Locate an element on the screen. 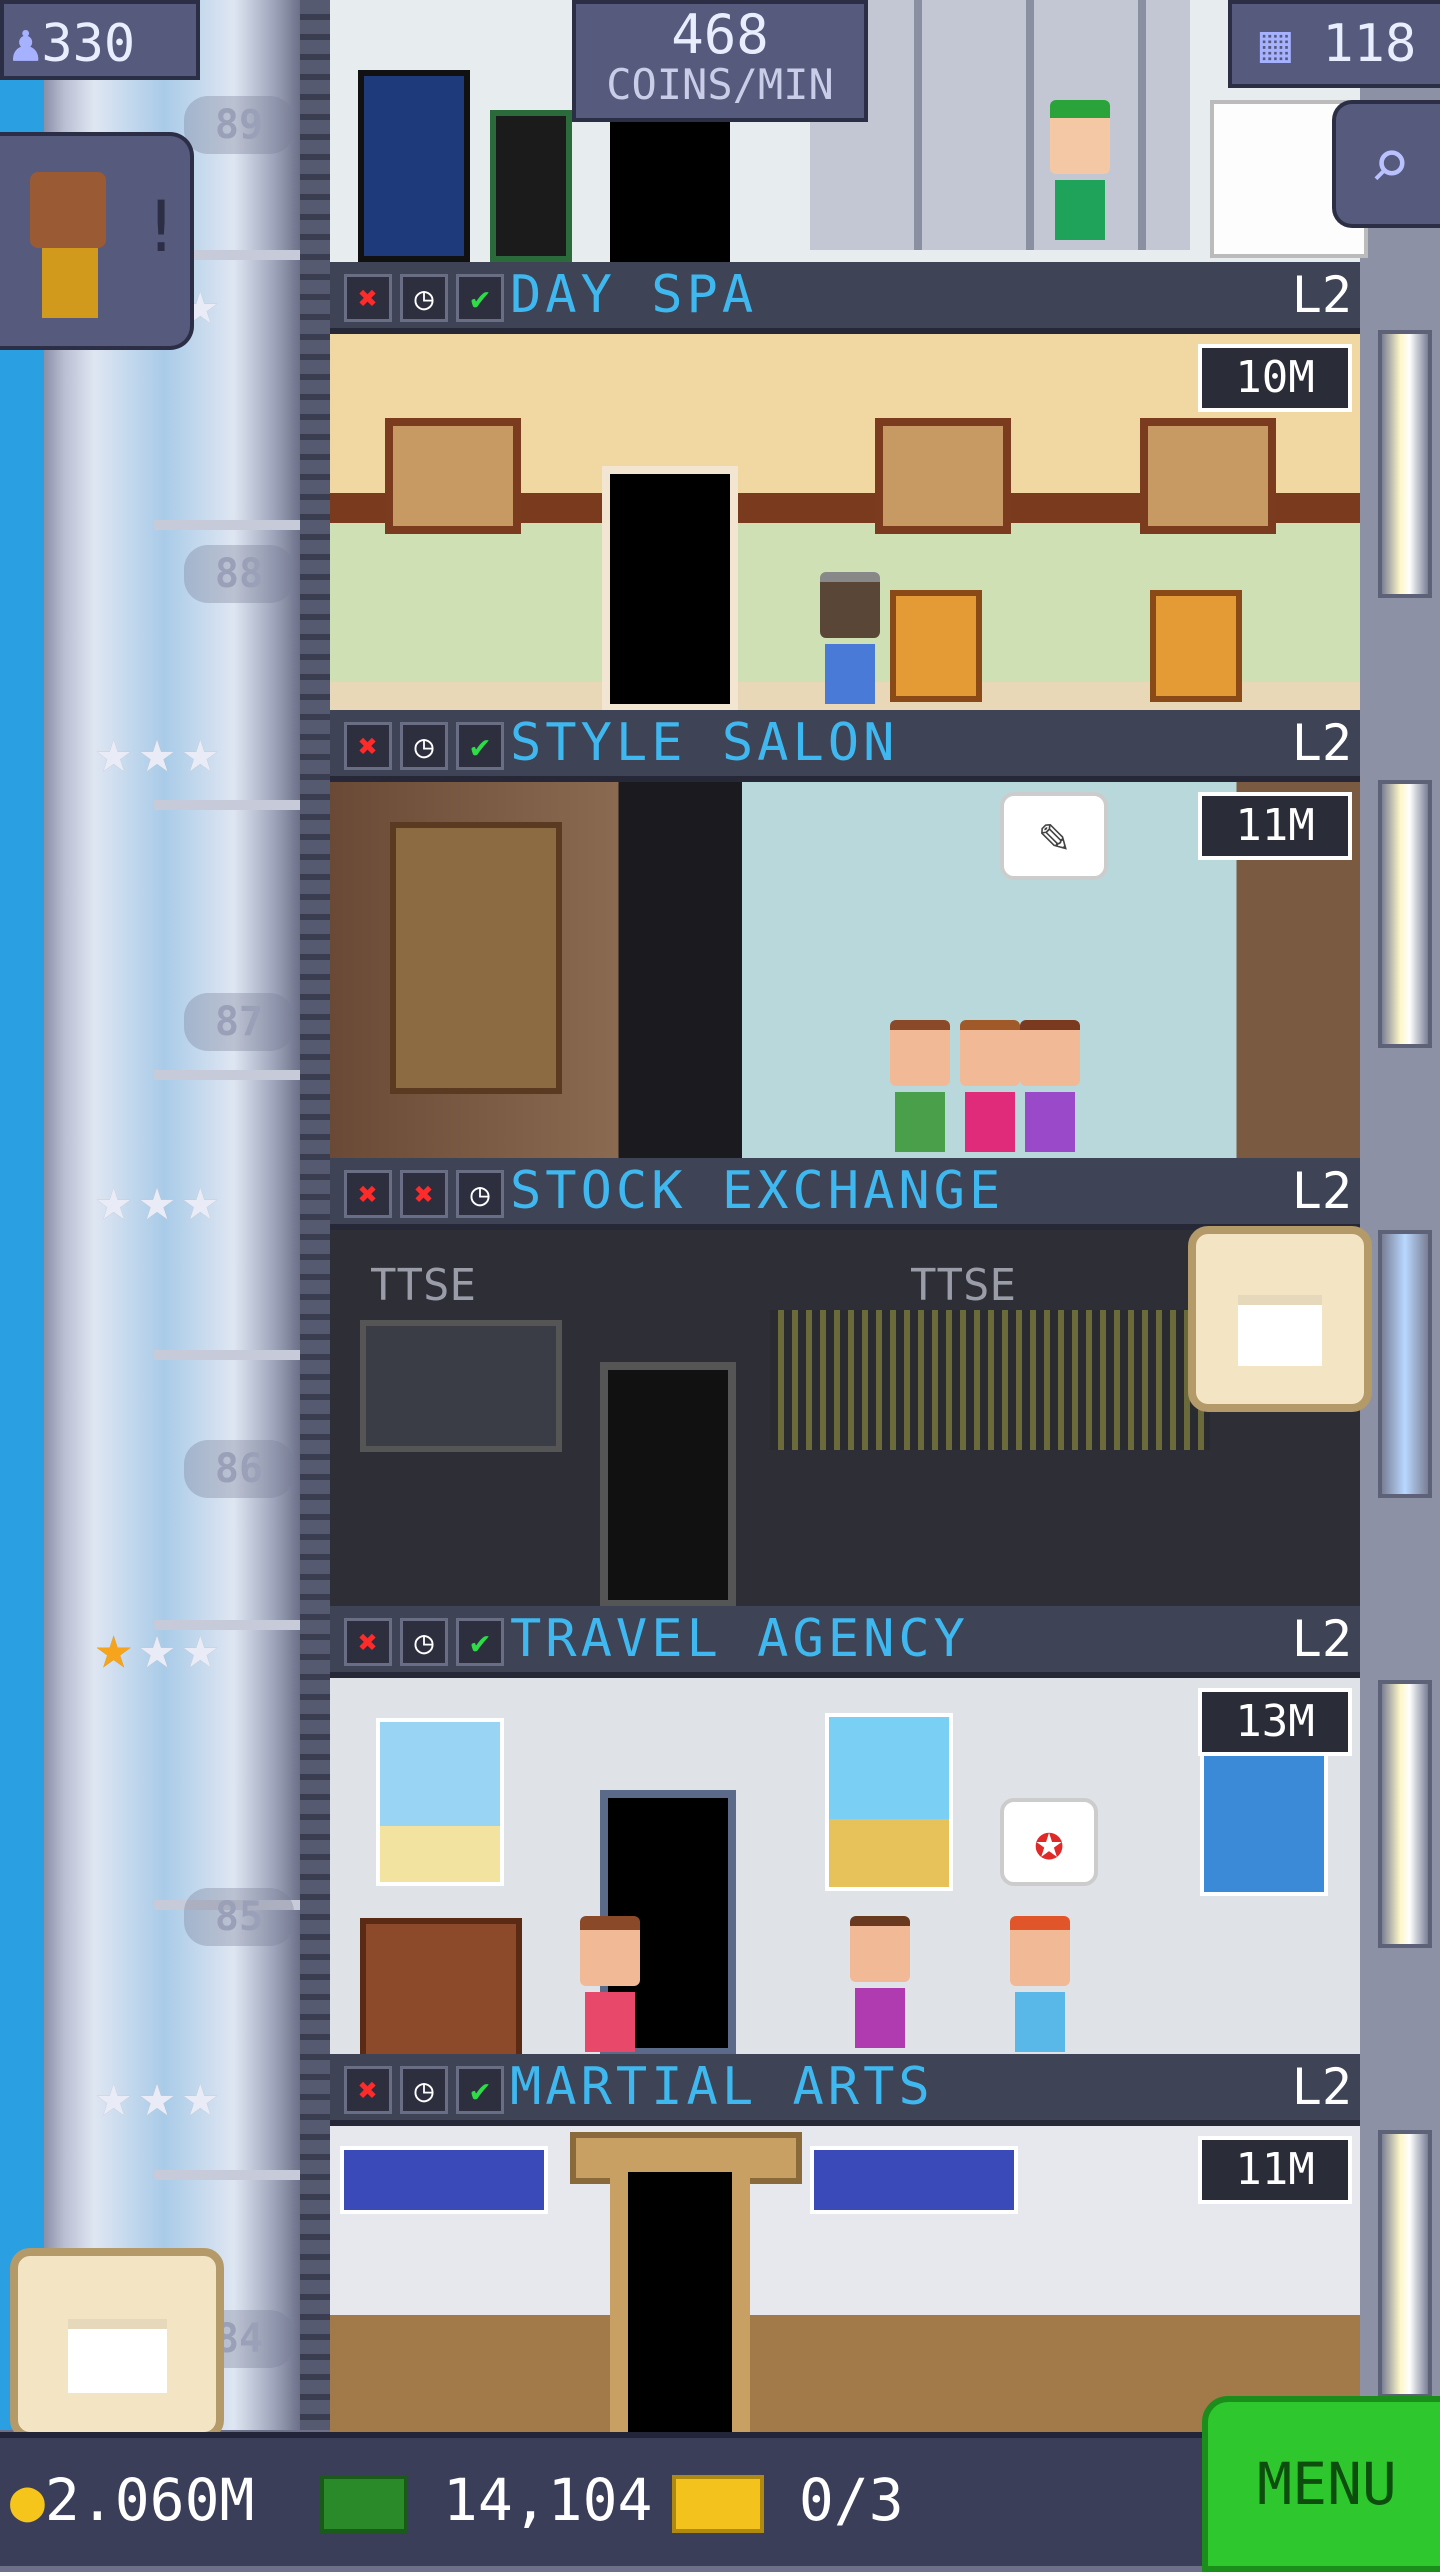  coins-per-min-display: 468 COINS/MIN is located at coordinates (720, 61).